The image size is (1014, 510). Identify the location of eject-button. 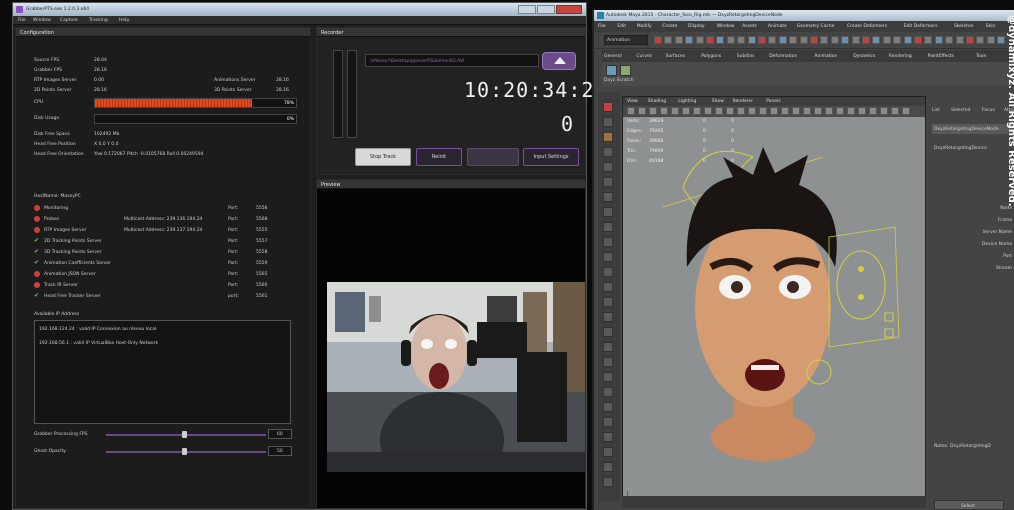
(559, 61).